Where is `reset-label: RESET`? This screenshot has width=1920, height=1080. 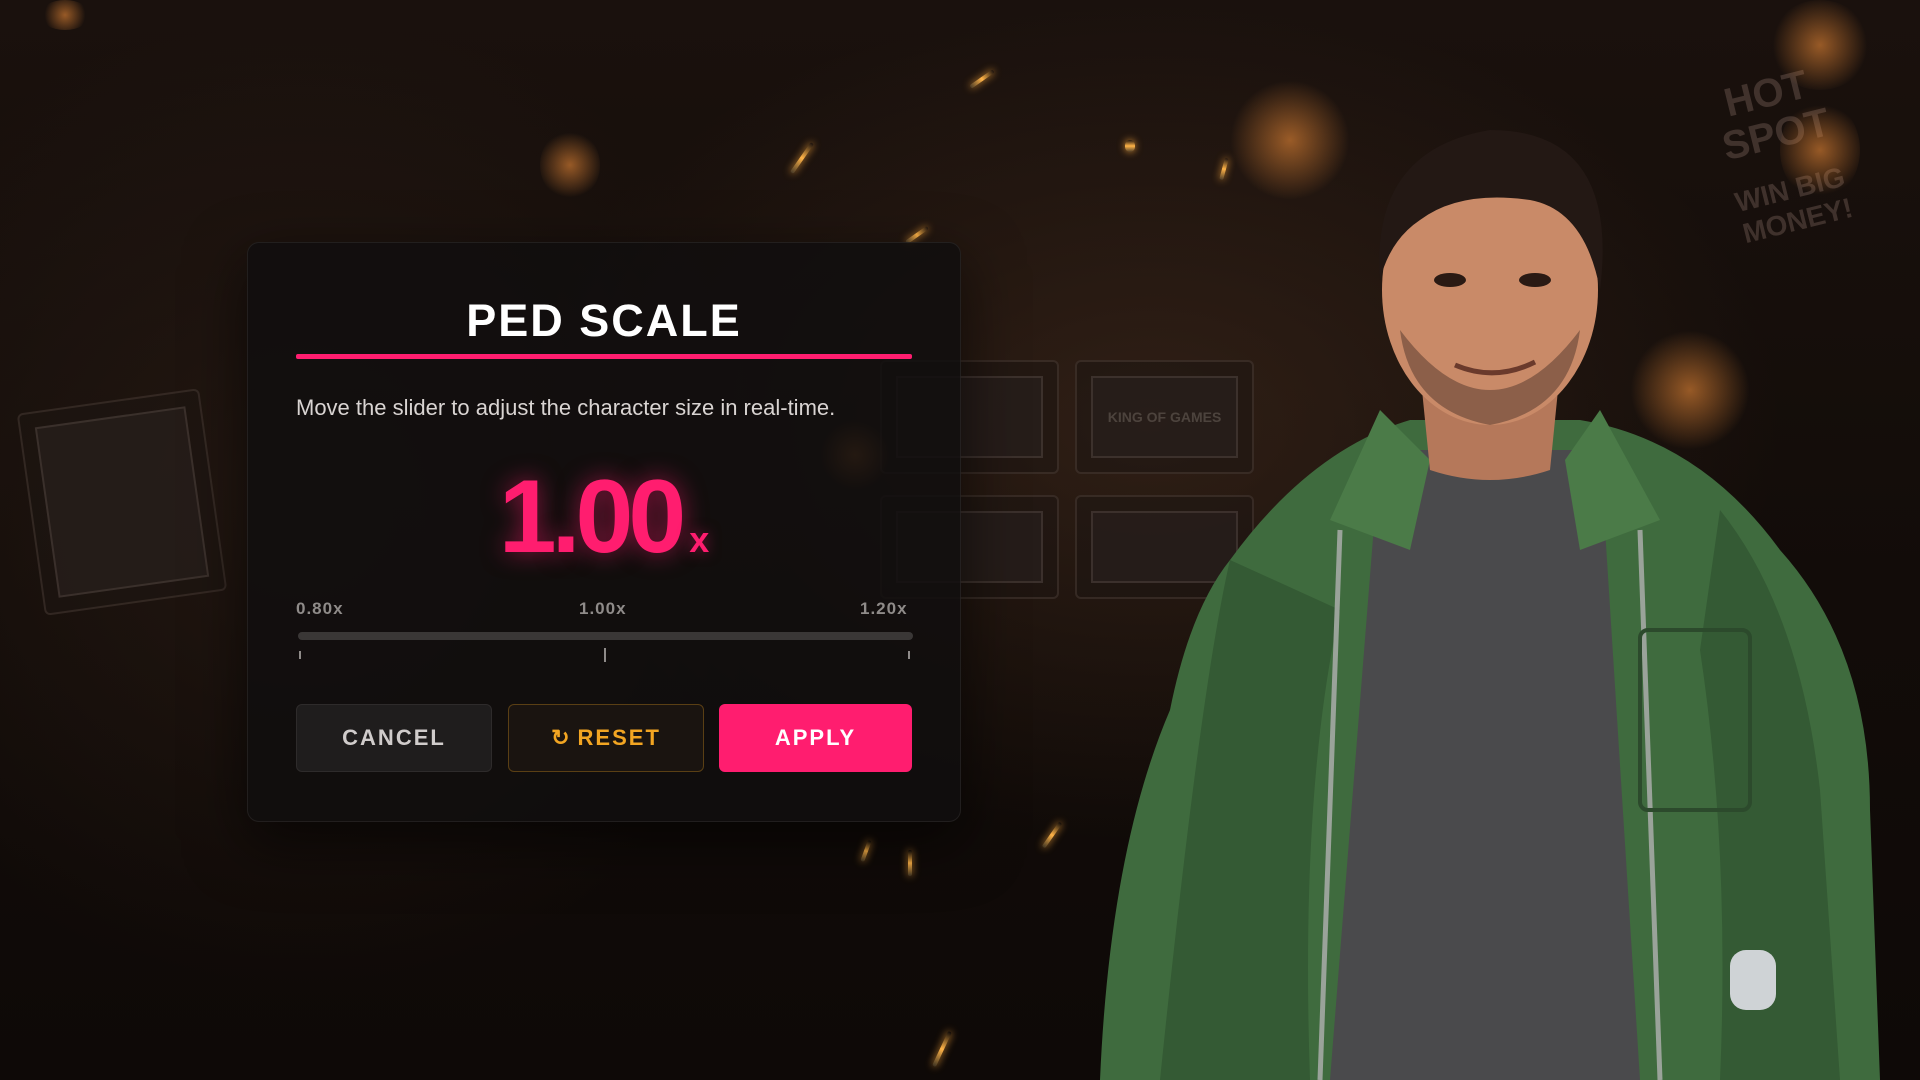 reset-label: RESET is located at coordinates (619, 737).